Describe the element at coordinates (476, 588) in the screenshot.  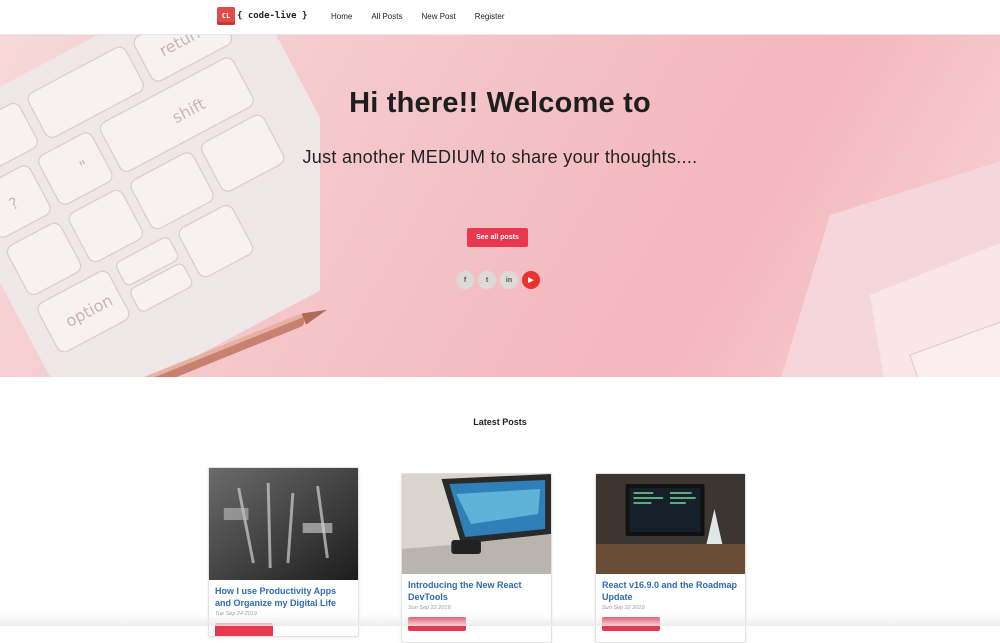
I see `post-title: Introducing the New React DevTools` at that location.